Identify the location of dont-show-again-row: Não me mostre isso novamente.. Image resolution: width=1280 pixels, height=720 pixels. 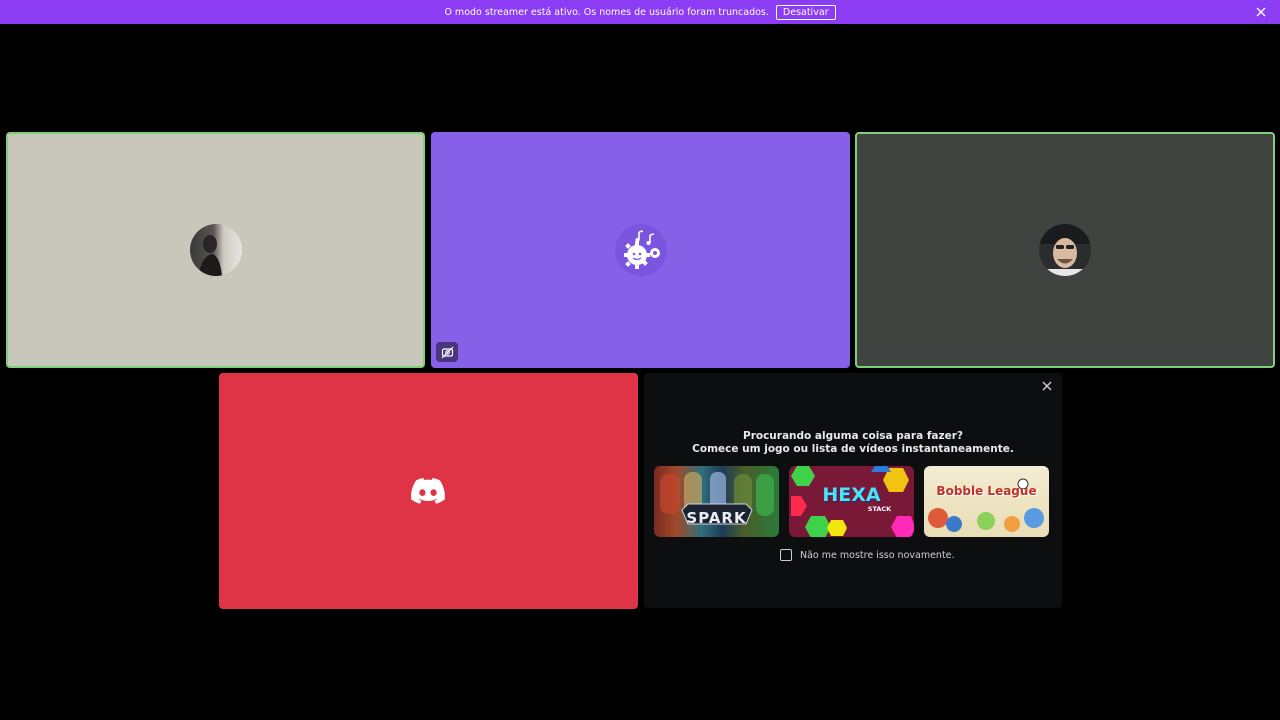
(867, 555).